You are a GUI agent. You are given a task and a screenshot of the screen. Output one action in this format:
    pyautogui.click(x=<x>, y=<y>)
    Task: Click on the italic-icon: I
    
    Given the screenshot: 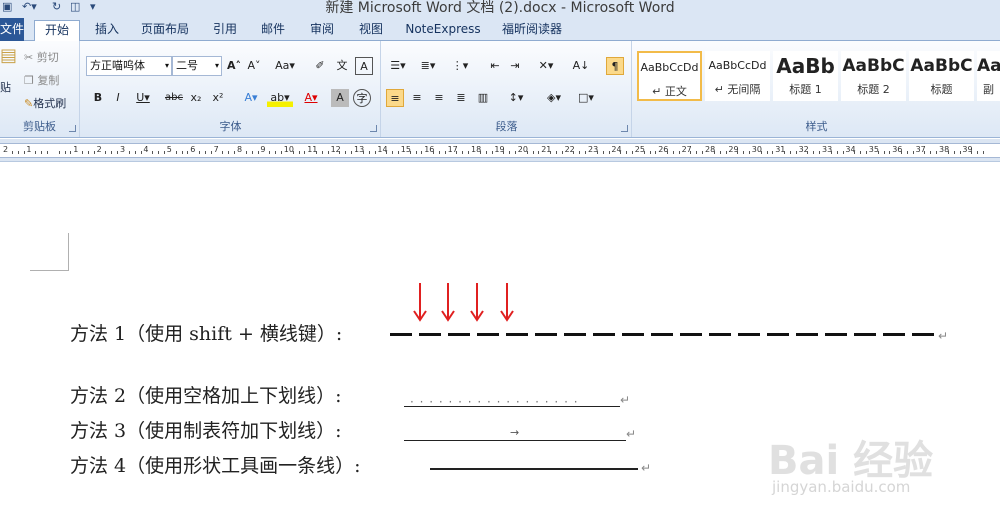 What is the action you would take?
    pyautogui.click(x=118, y=98)
    